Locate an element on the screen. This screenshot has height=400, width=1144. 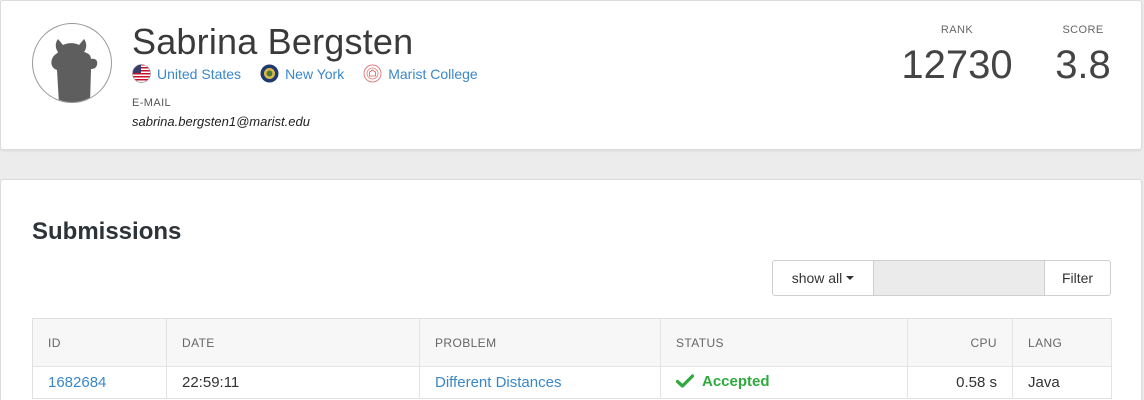
checkmark-icon is located at coordinates (685, 381).